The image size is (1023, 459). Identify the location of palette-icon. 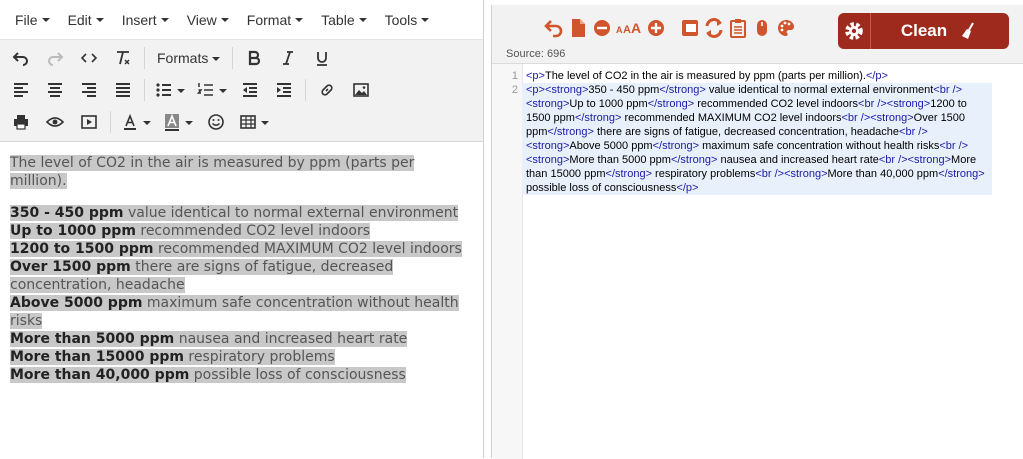
(786, 28).